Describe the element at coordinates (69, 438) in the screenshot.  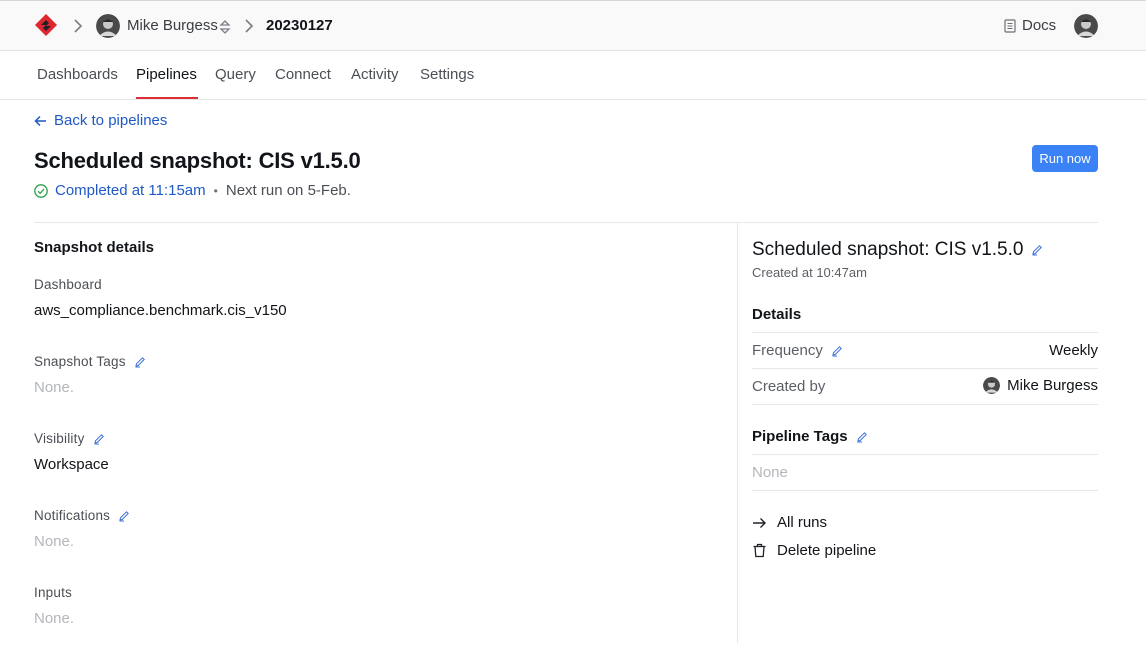
I see `visibility-label: Visibility` at that location.